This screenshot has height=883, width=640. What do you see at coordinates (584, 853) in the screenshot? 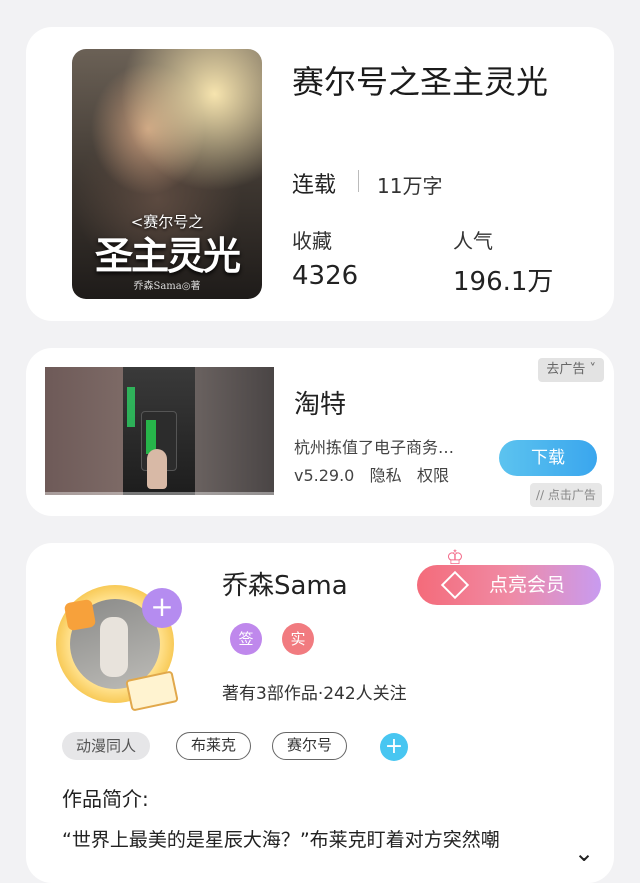
I see `chevron-down-icon: ⌄` at bounding box center [584, 853].